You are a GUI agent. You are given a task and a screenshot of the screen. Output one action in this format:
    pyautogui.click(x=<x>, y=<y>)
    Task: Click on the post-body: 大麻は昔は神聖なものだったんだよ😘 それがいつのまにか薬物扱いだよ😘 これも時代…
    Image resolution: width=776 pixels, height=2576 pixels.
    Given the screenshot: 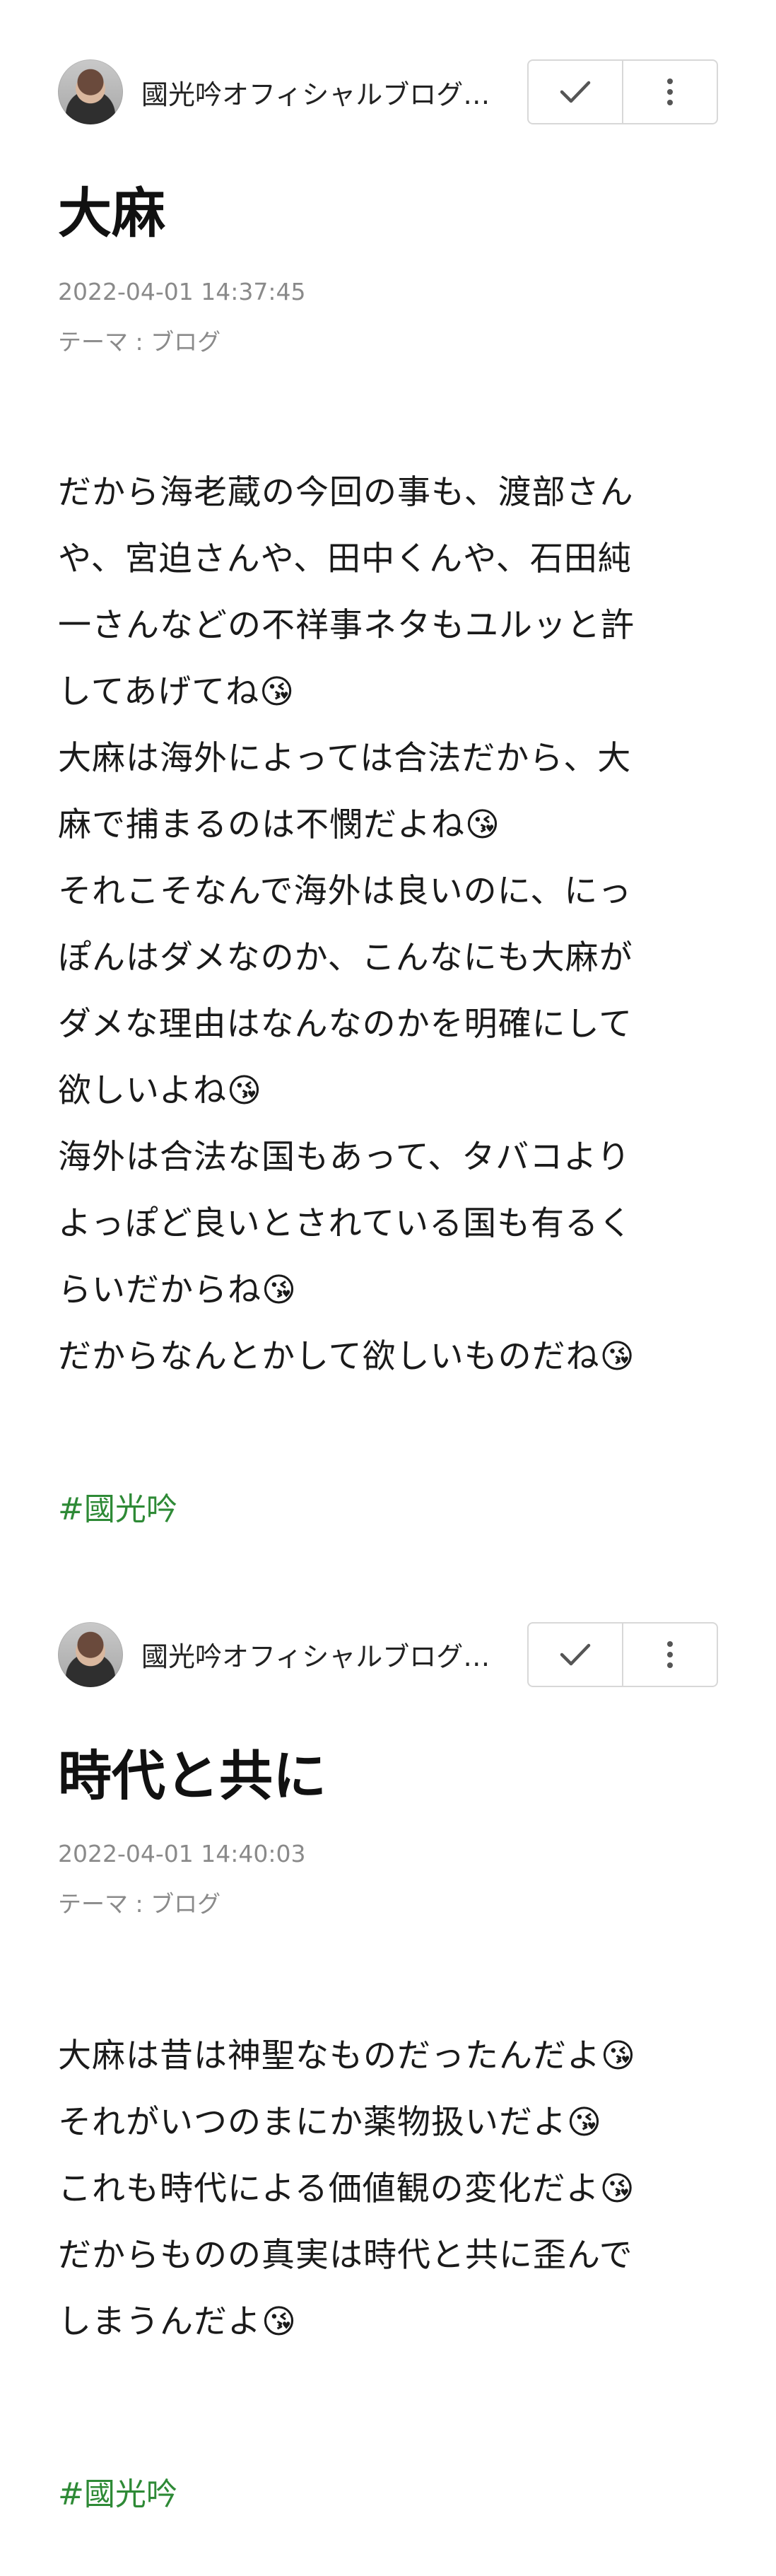 What is the action you would take?
    pyautogui.click(x=388, y=2189)
    